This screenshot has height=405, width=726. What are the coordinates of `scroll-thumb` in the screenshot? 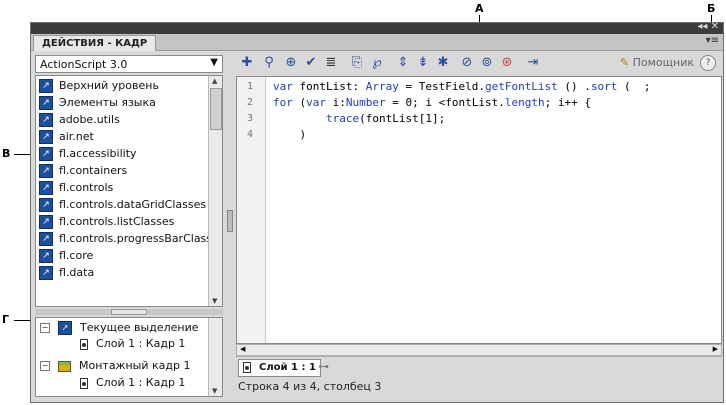 It's located at (216, 109).